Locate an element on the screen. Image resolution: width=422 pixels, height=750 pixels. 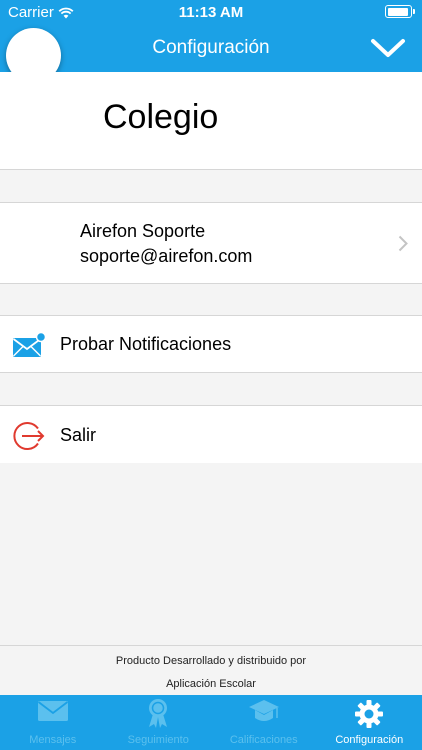
school-name: Colegio is located at coordinates (161, 117).